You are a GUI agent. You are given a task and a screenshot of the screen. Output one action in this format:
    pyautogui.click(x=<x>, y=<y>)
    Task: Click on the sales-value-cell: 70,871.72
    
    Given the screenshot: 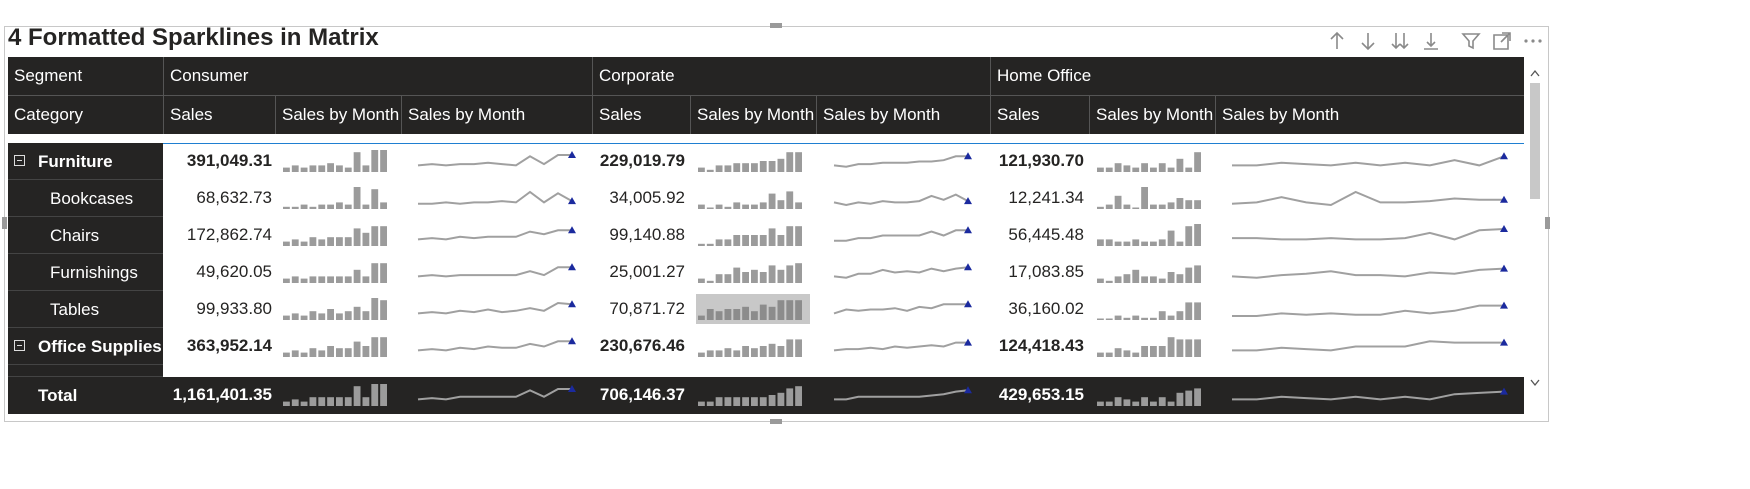 What is the action you would take?
    pyautogui.click(x=620, y=309)
    